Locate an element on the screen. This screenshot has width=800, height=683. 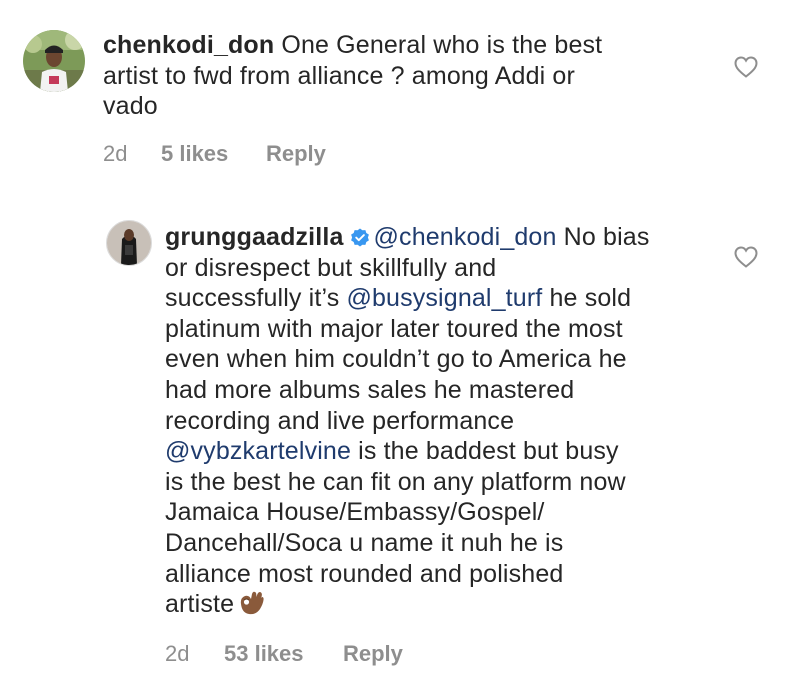
comment-text-segment: is the baddest but busy is located at coordinates (485, 451).